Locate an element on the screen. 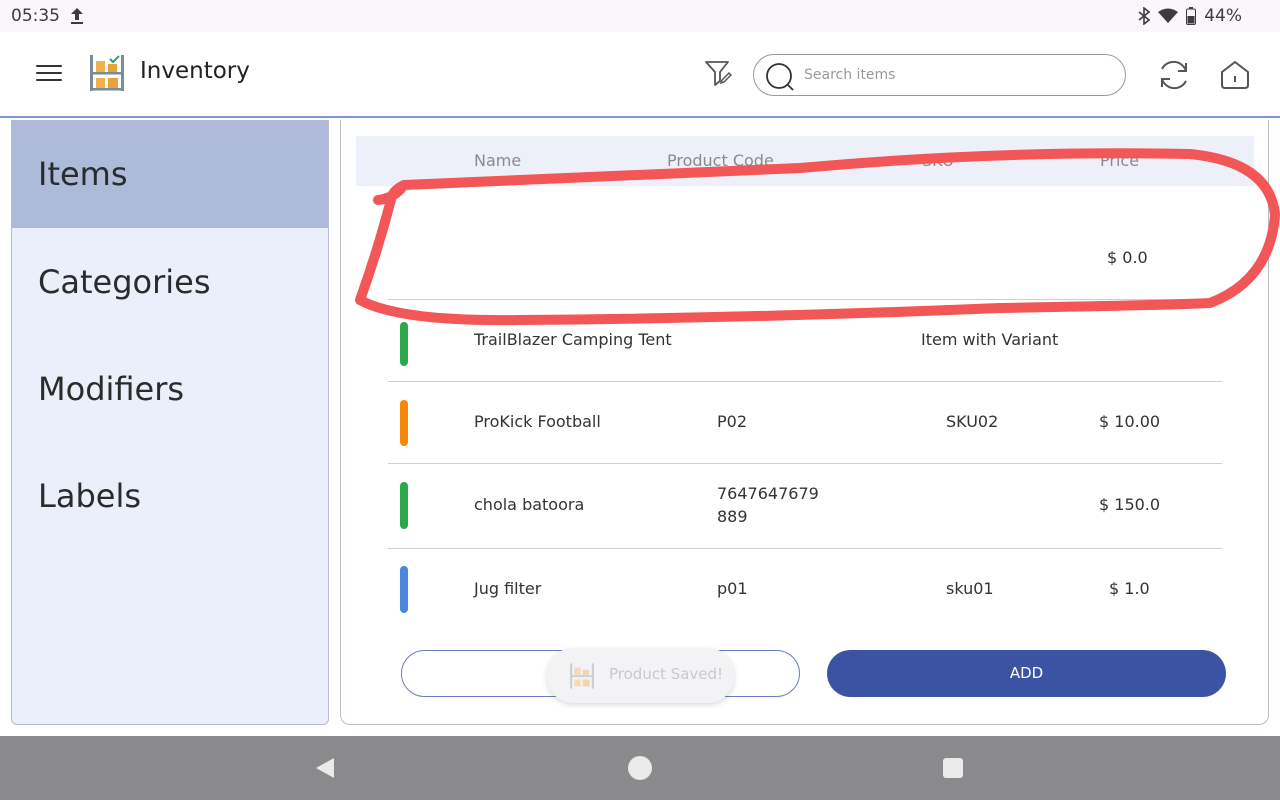 This screenshot has width=1280, height=800. row-sku: sku01 is located at coordinates (970, 588).